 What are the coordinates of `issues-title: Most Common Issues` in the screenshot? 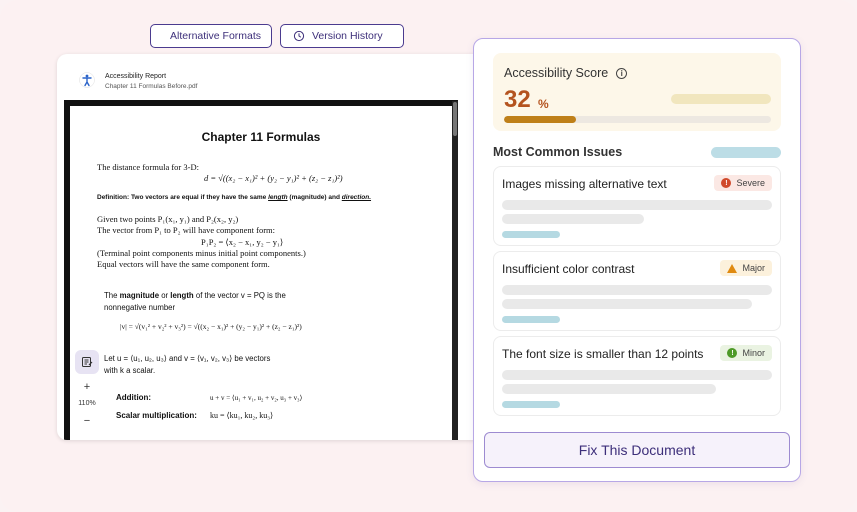 It's located at (558, 152).